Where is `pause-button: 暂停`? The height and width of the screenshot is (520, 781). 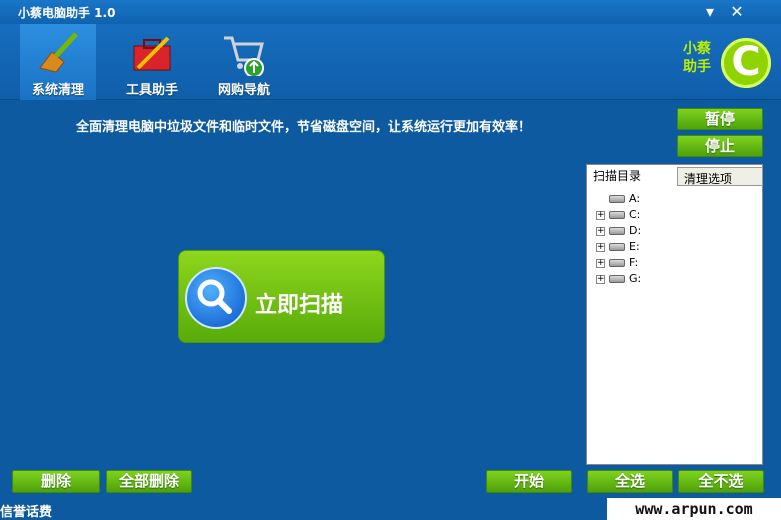 pause-button: 暂停 is located at coordinates (720, 119).